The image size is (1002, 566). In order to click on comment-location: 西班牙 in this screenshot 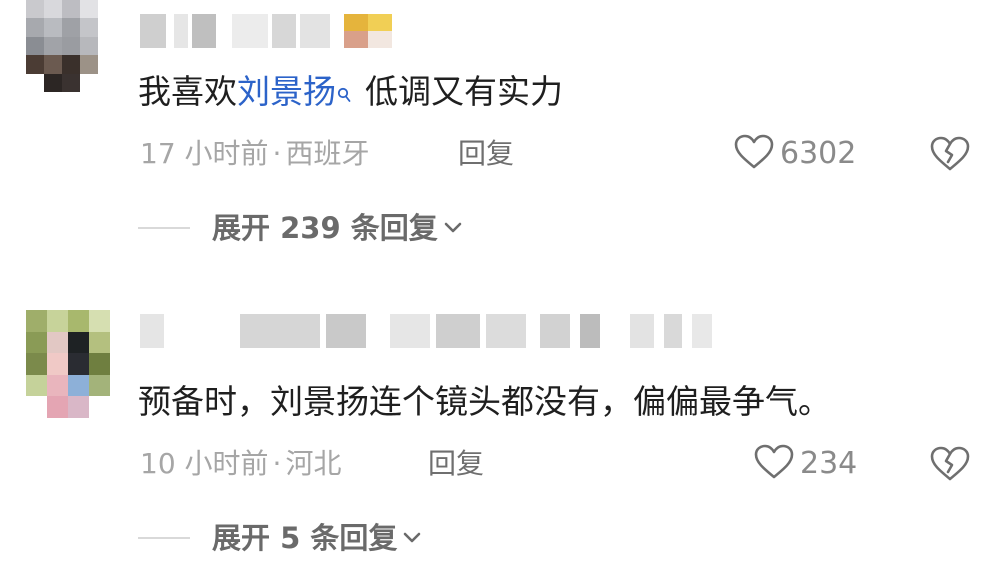, I will do `click(327, 153)`.